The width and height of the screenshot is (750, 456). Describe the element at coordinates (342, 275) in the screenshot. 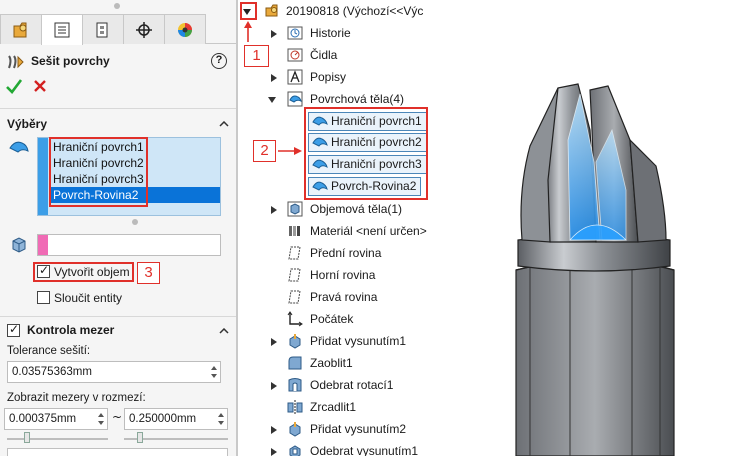

I see `tree-item-top-plane: Horní rovina` at that location.